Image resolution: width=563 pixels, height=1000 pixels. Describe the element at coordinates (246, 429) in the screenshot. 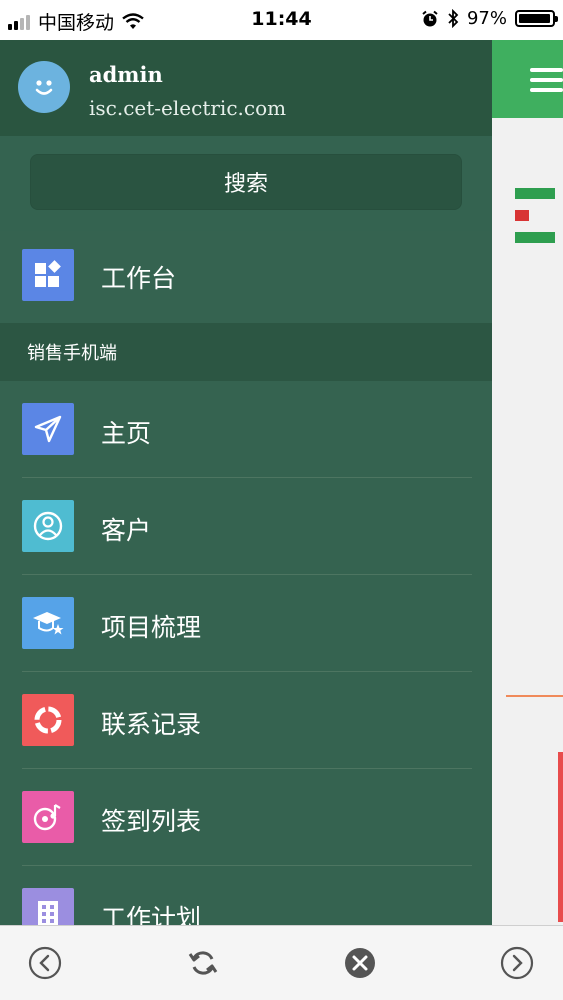

I see `menu-item-home: 主页` at that location.